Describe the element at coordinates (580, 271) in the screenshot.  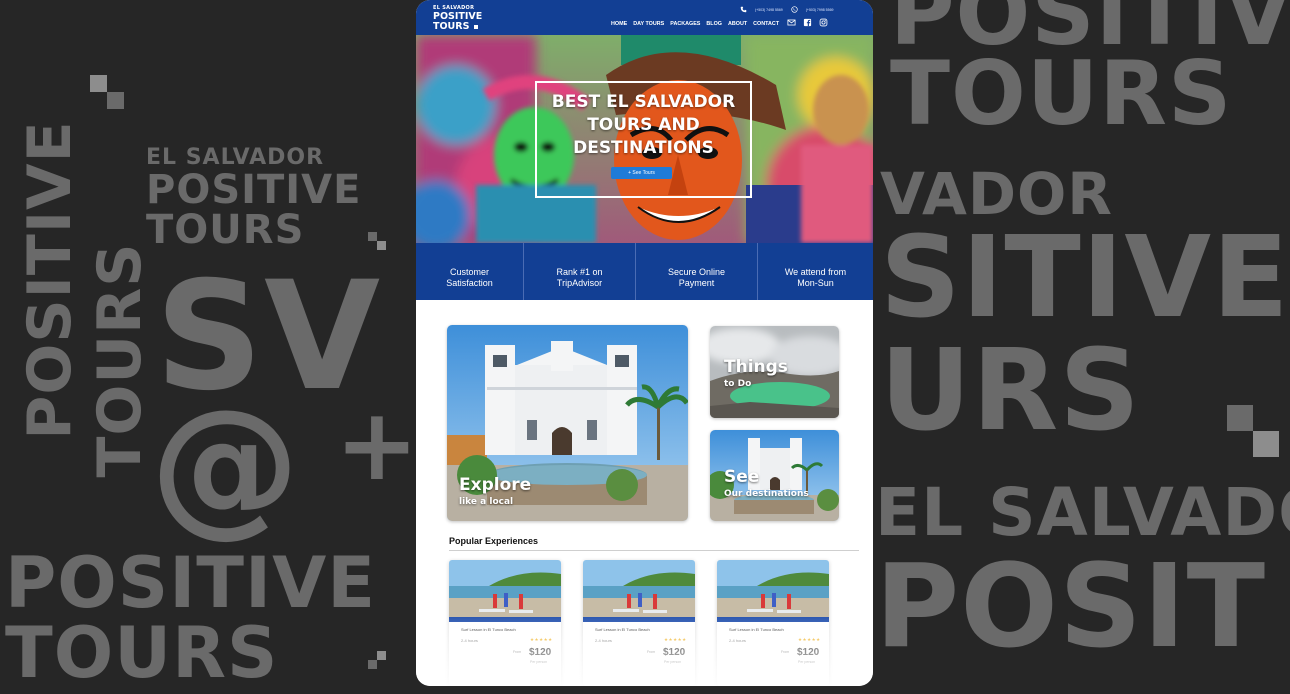
I see `feature-rank-tripadvisor: Rank #1 on TripAdvisor` at that location.